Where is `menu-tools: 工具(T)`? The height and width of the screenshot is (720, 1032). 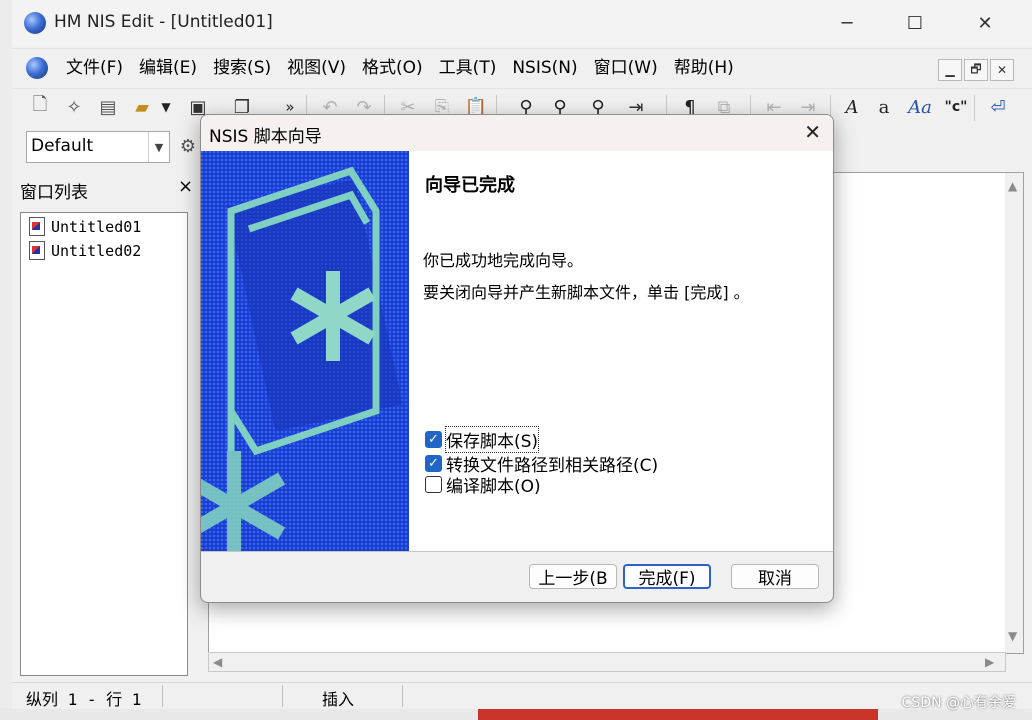
menu-tools: 工具(T) is located at coordinates (468, 68).